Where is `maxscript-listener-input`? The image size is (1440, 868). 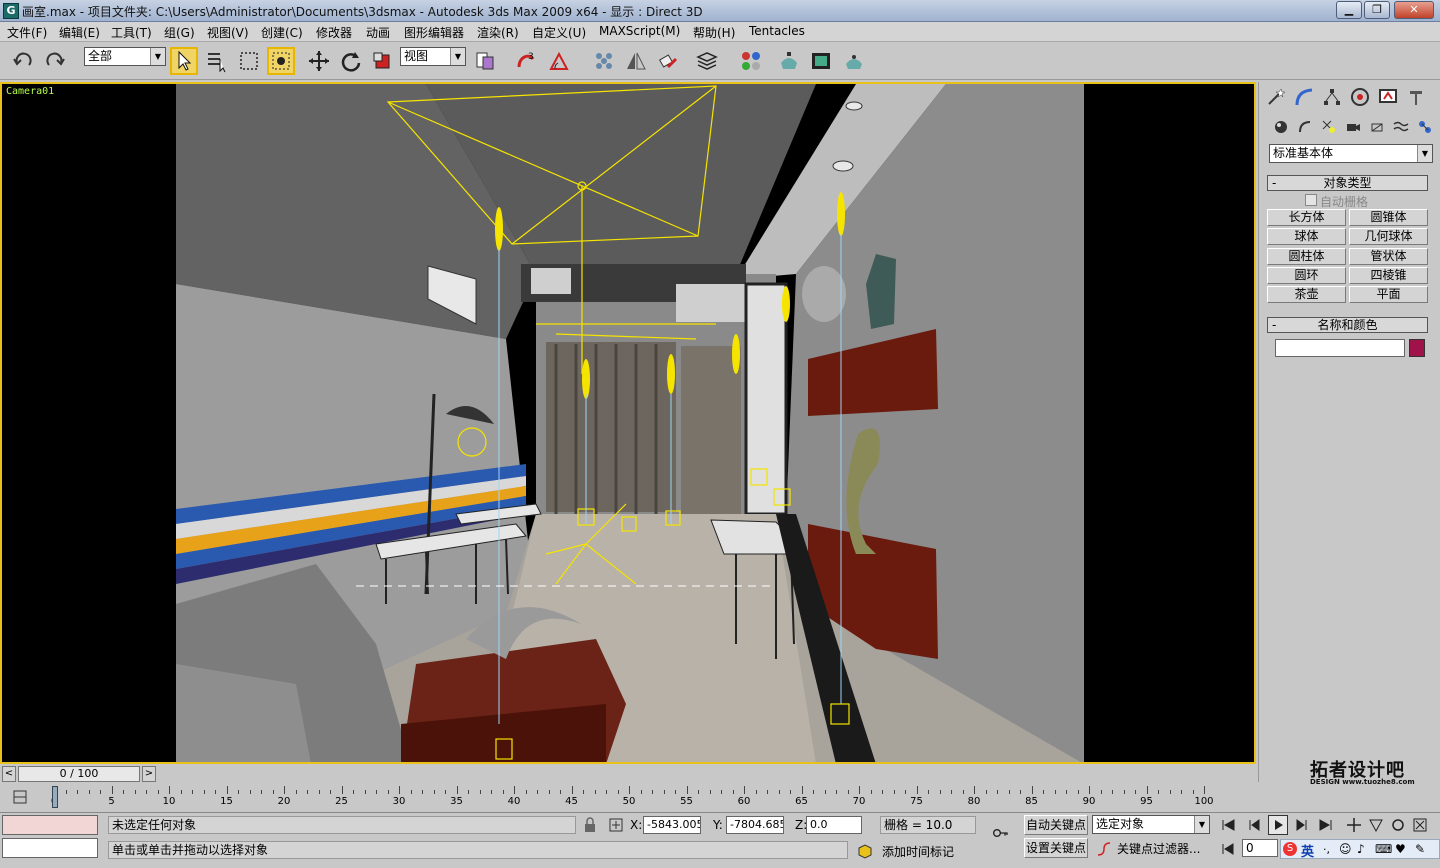
maxscript-listener-input is located at coordinates (50, 825).